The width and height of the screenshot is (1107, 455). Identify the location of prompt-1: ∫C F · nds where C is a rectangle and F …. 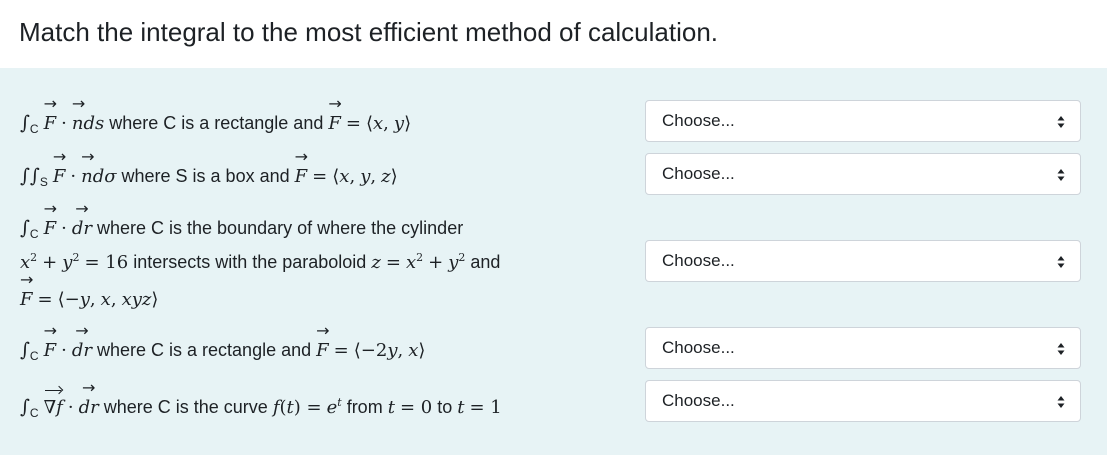
(215, 118).